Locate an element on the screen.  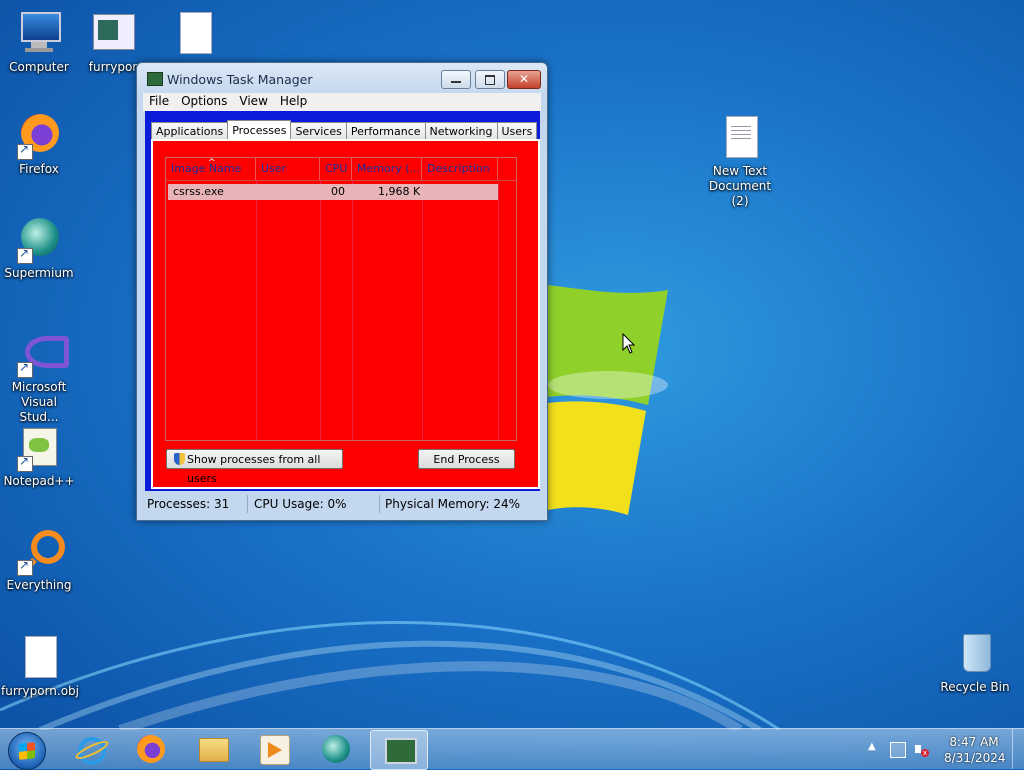
tab-users: Users is located at coordinates (517, 131).